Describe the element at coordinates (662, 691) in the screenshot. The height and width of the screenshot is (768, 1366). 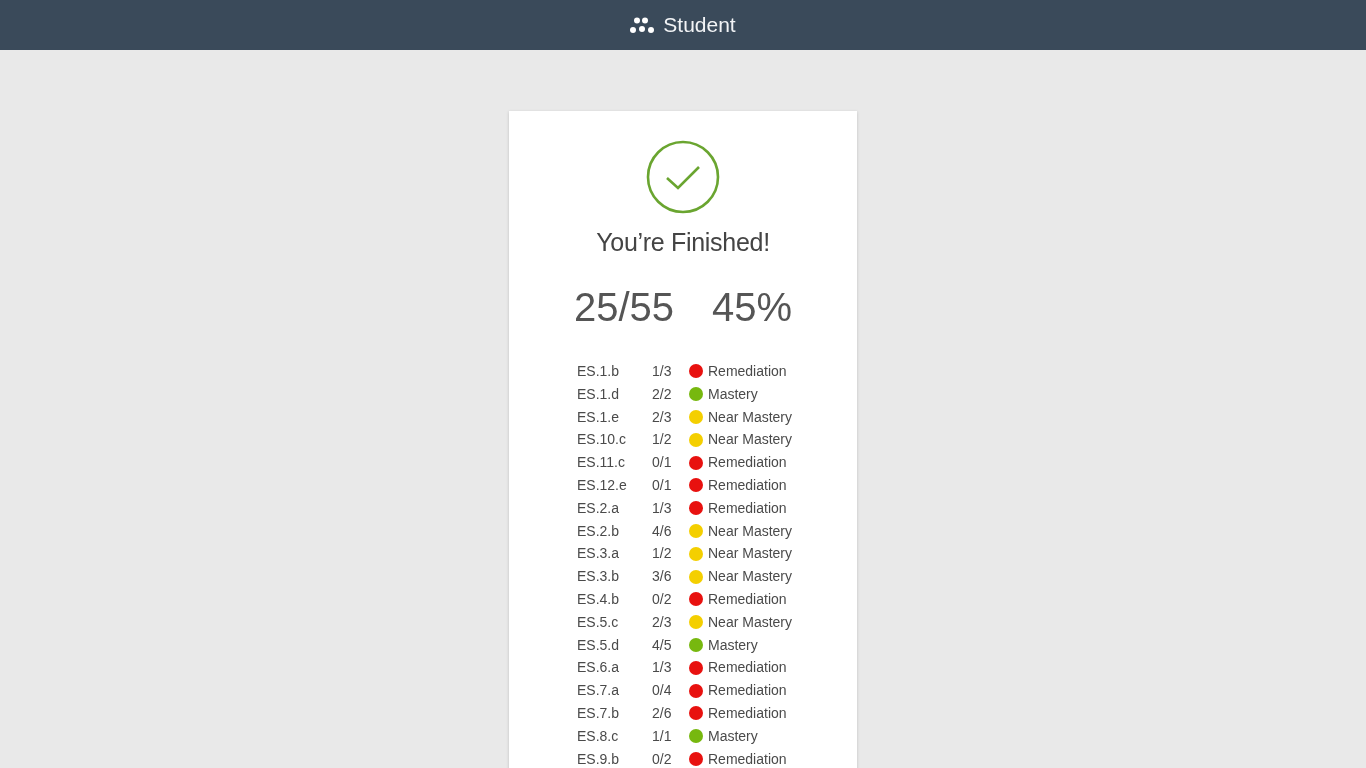
I see `standard-score: 0/4` at that location.